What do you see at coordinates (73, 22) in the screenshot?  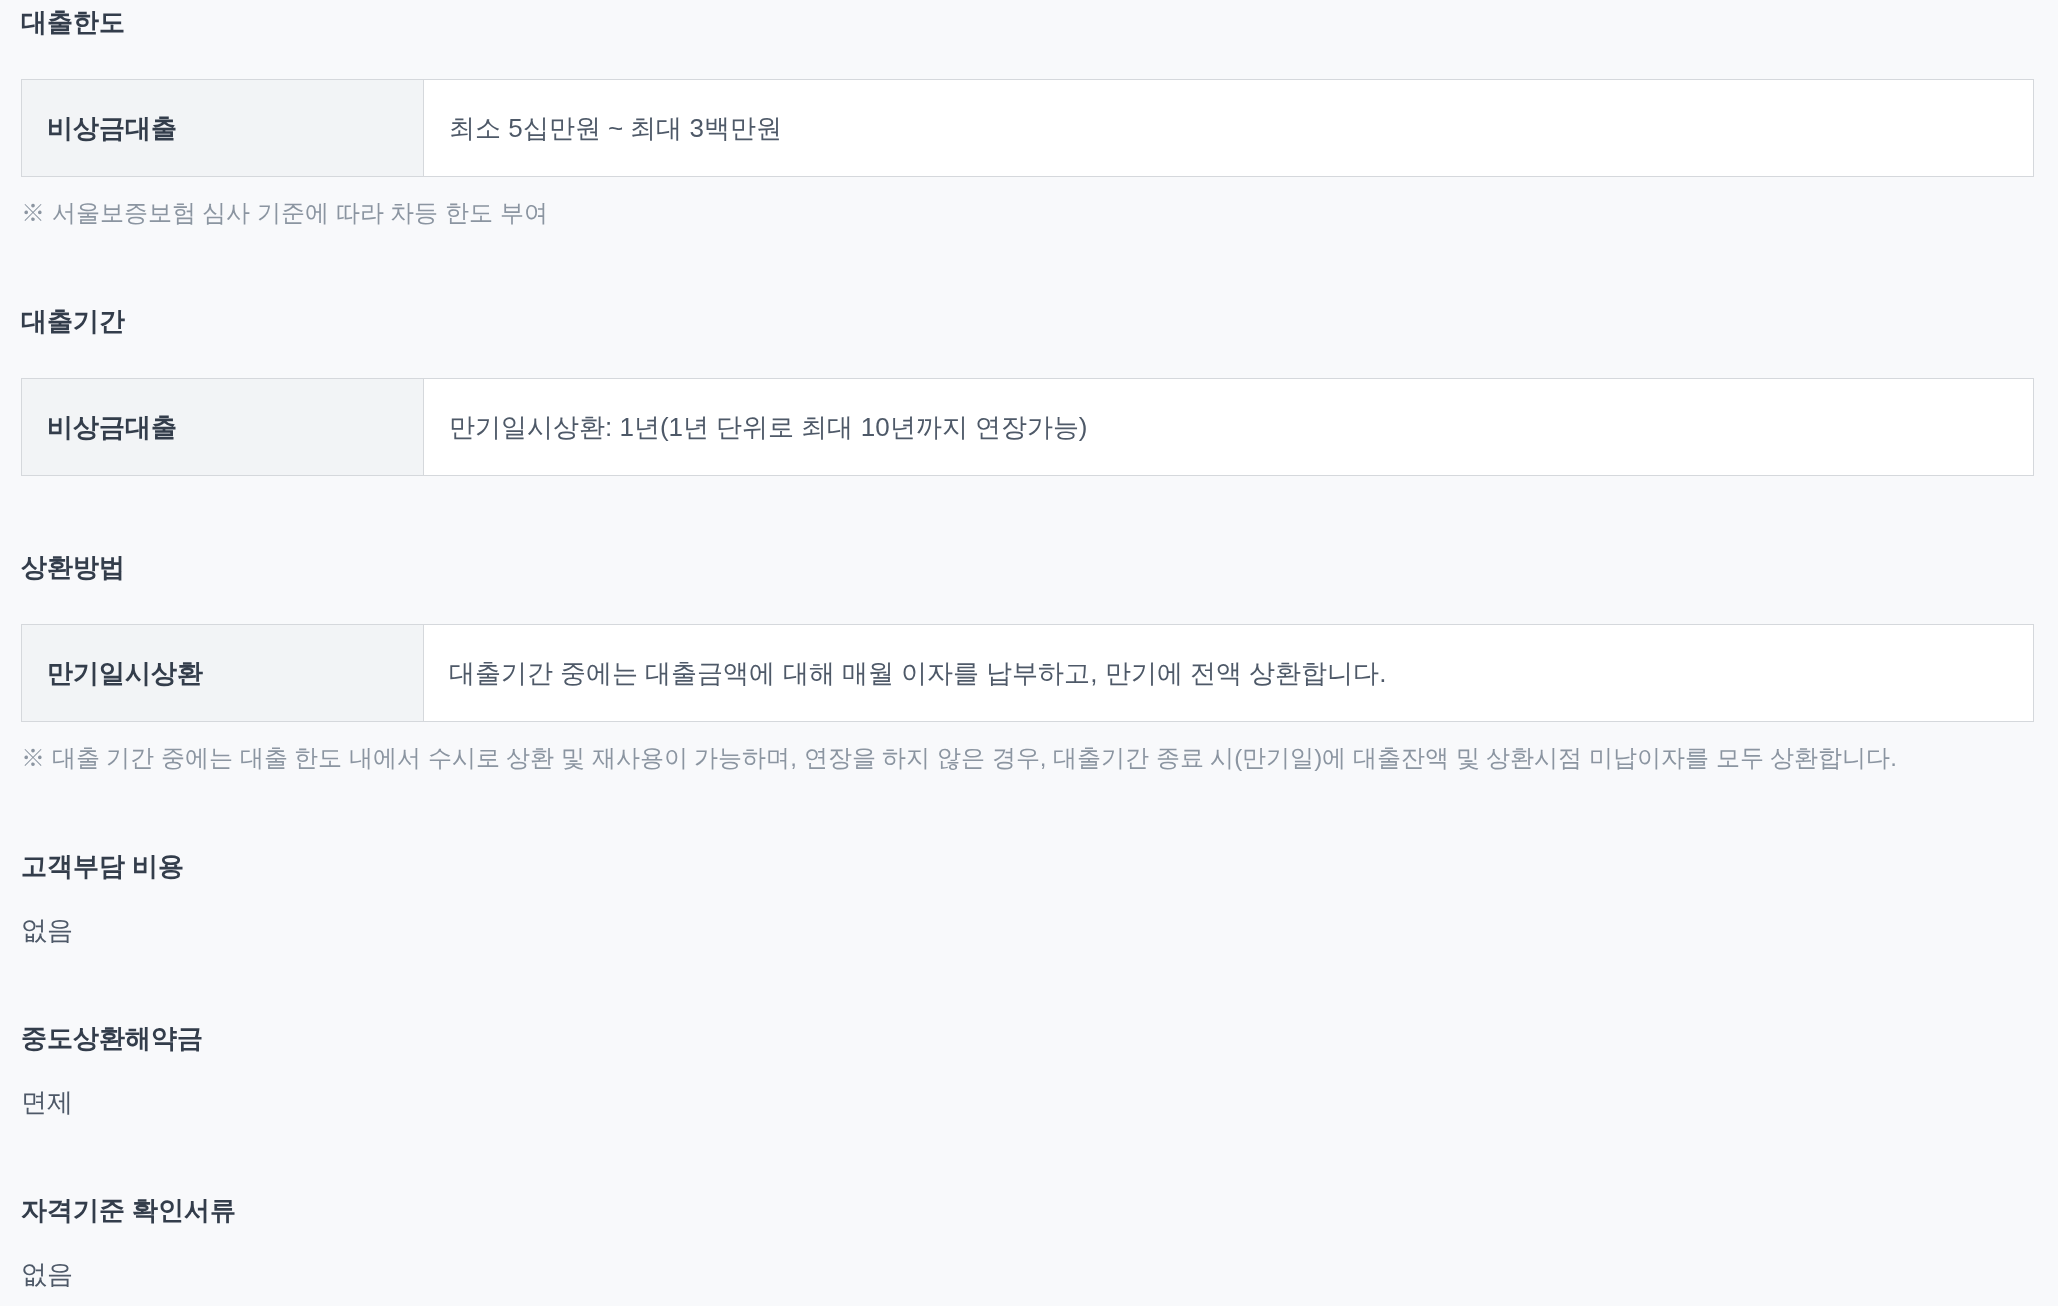 I see `section-heading: 대출한도` at bounding box center [73, 22].